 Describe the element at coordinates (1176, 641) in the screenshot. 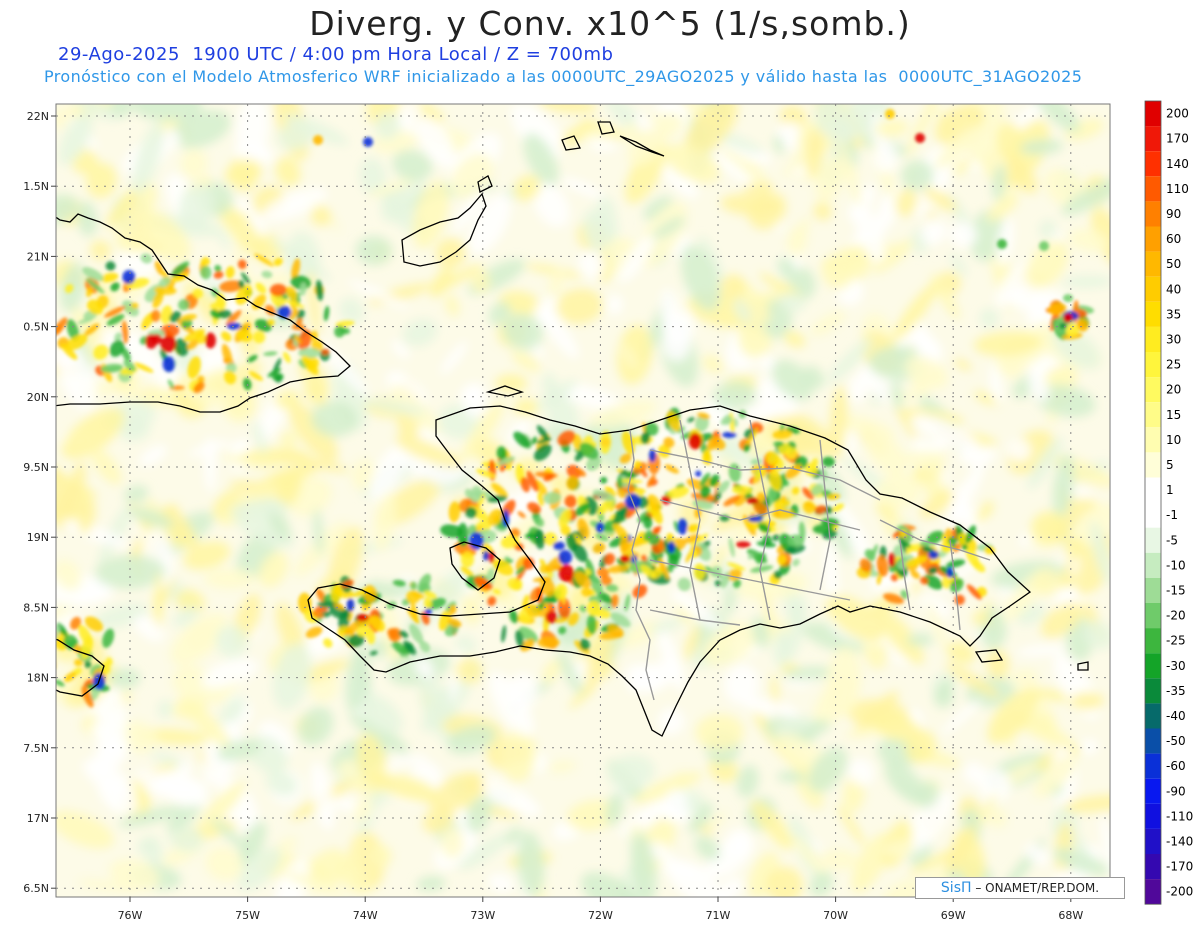

I see `colorbar-label: -25` at that location.